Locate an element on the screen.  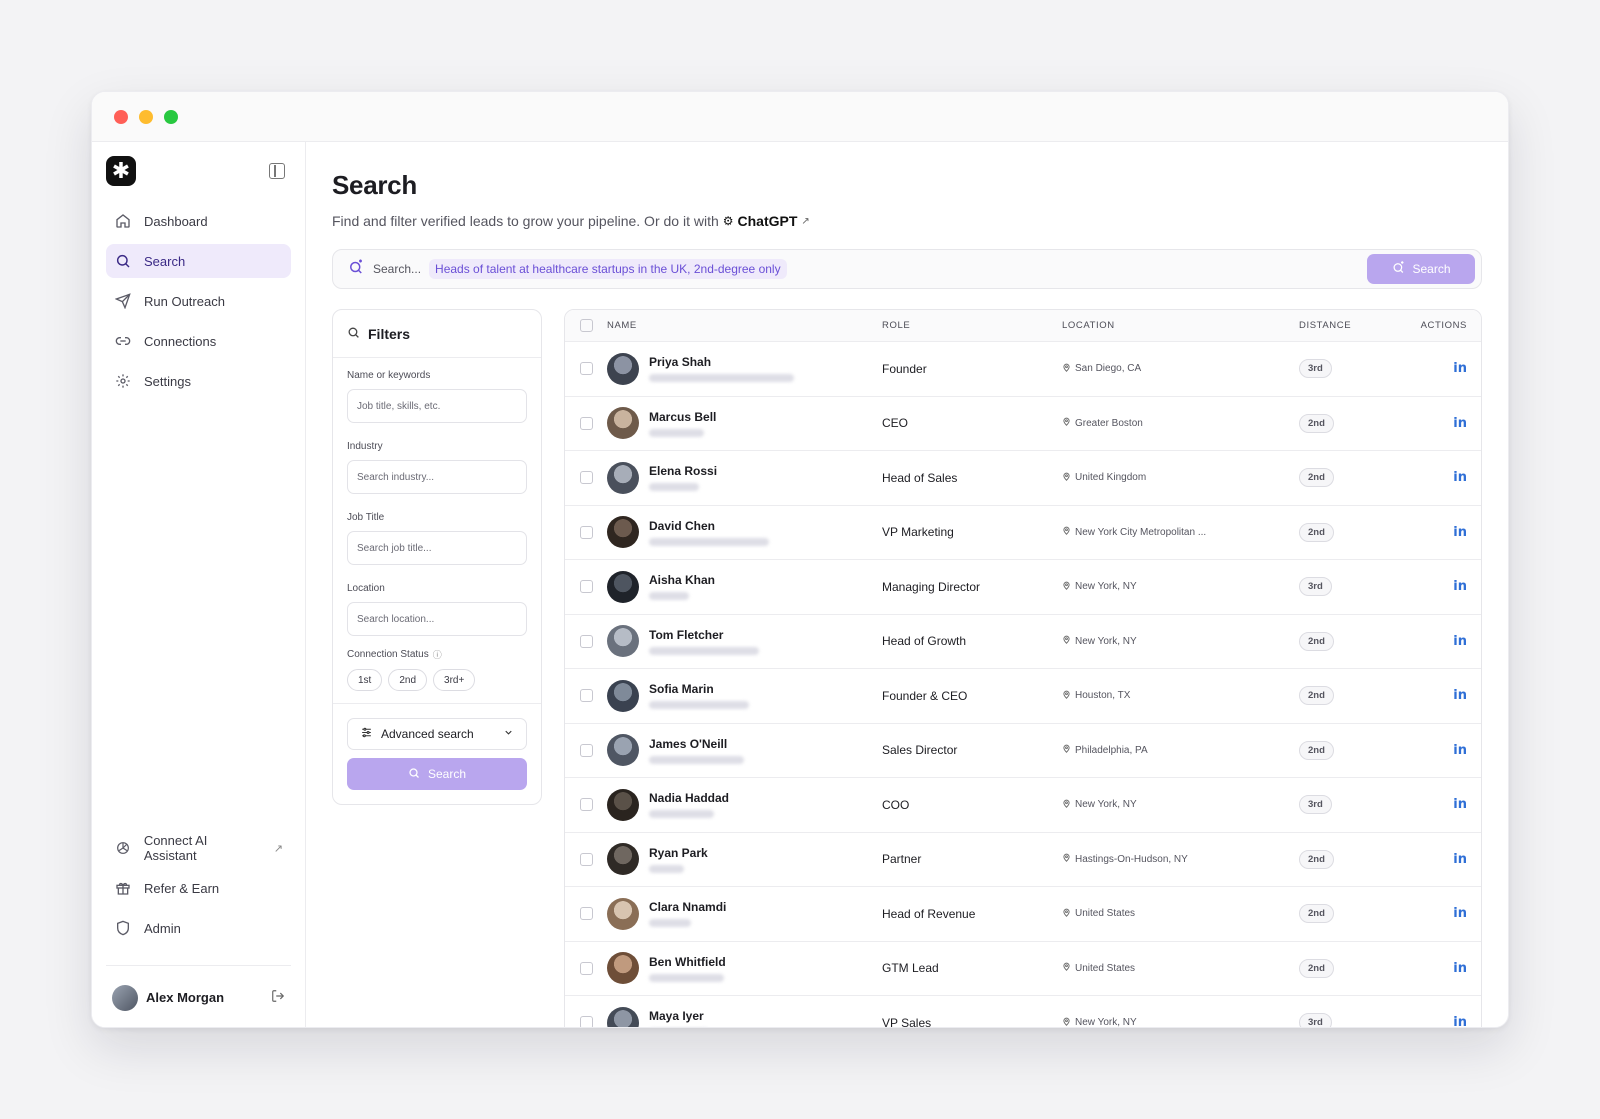
person-name: Tom Fletcher is located at coordinates (704, 635).